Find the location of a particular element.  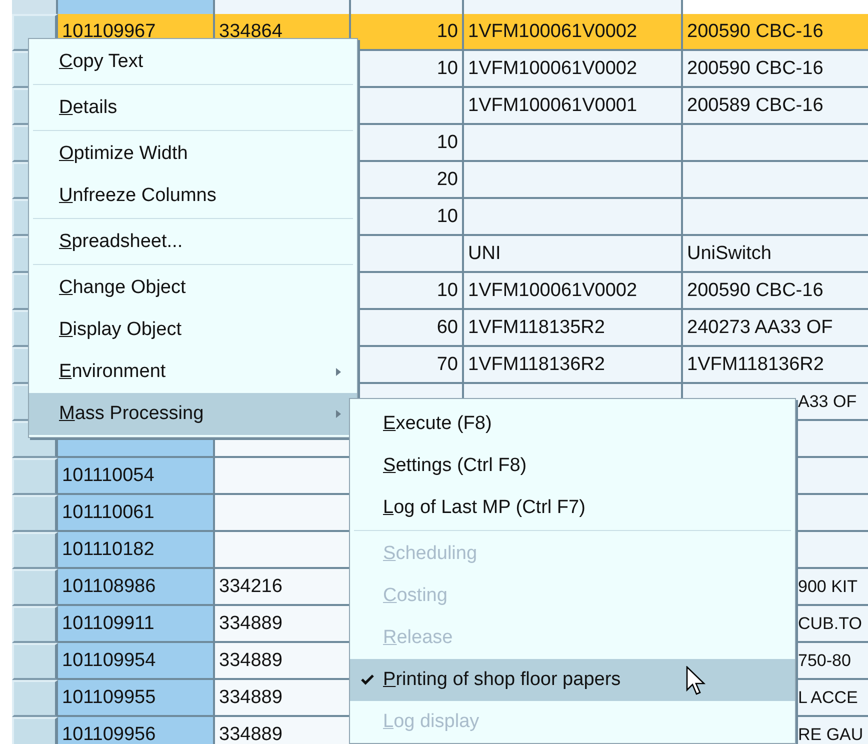

table-cell: 200589 CBC-16 is located at coordinates (755, 105).